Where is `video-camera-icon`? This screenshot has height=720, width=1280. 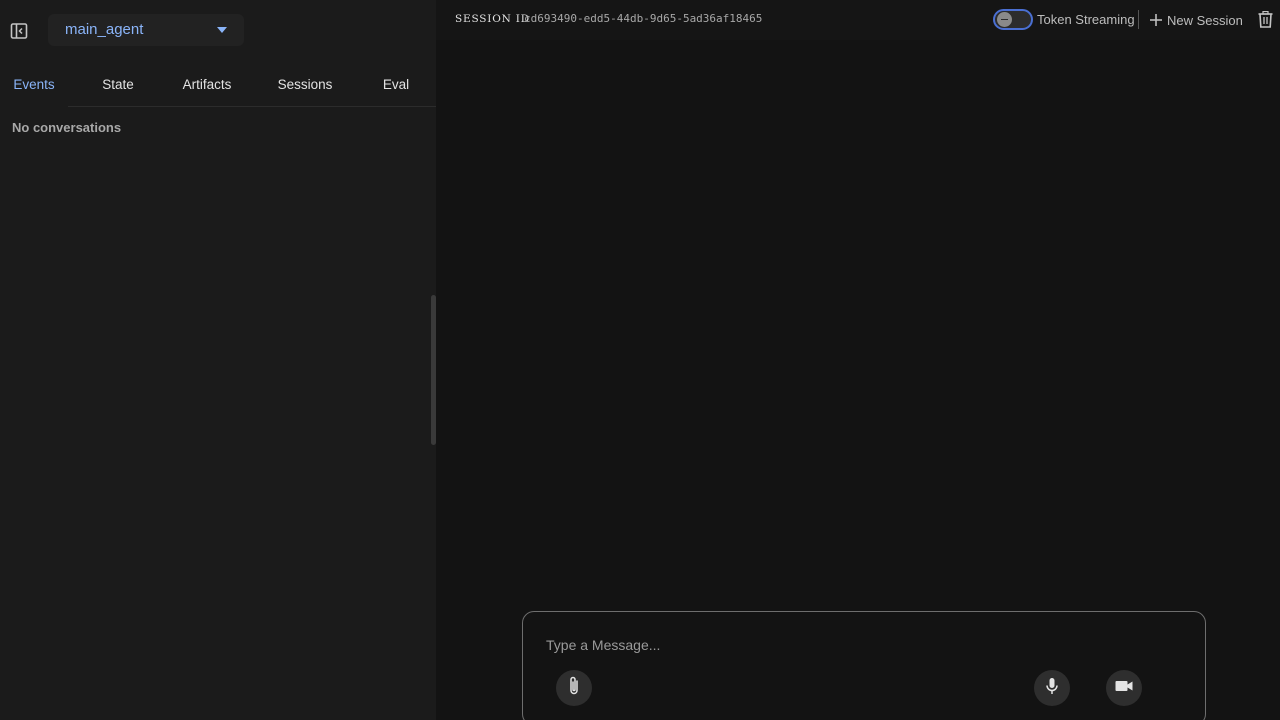 video-camera-icon is located at coordinates (1124, 688).